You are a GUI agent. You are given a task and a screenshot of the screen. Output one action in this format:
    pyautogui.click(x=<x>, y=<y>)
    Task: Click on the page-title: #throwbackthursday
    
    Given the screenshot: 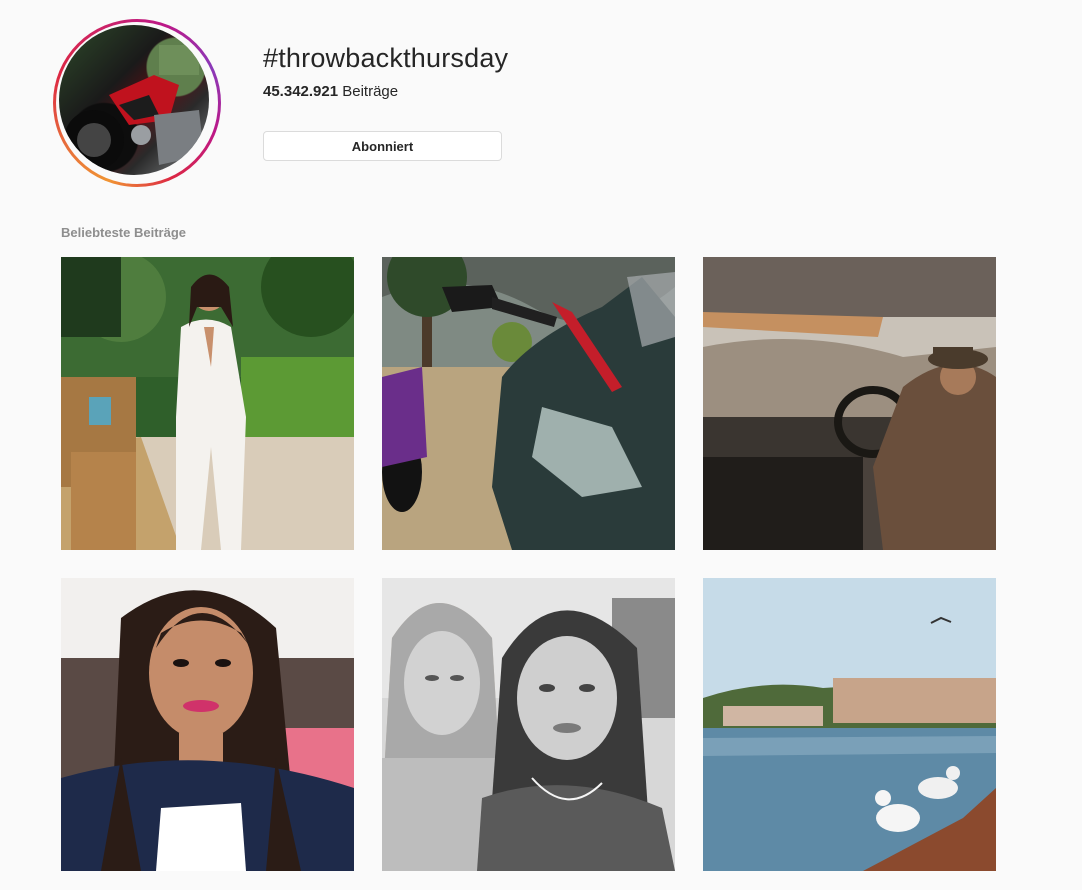 What is the action you would take?
    pyautogui.click(x=386, y=58)
    